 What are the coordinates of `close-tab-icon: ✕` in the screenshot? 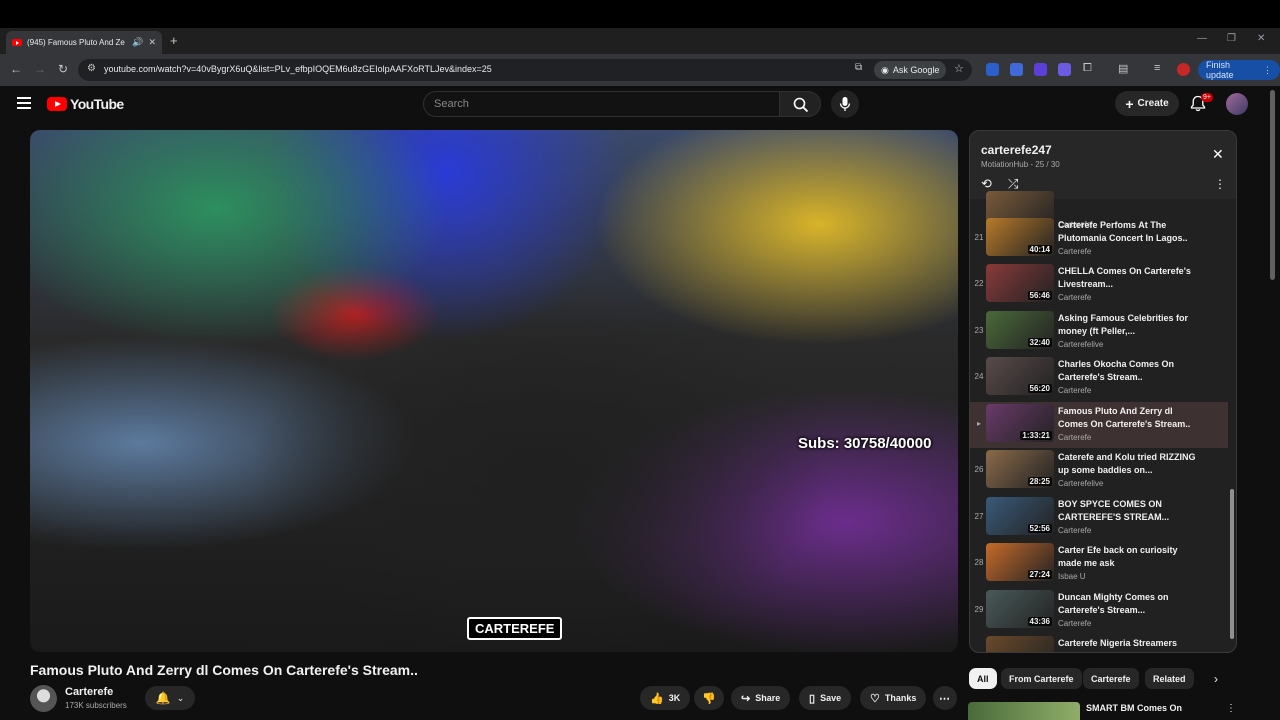 It's located at (152, 42).